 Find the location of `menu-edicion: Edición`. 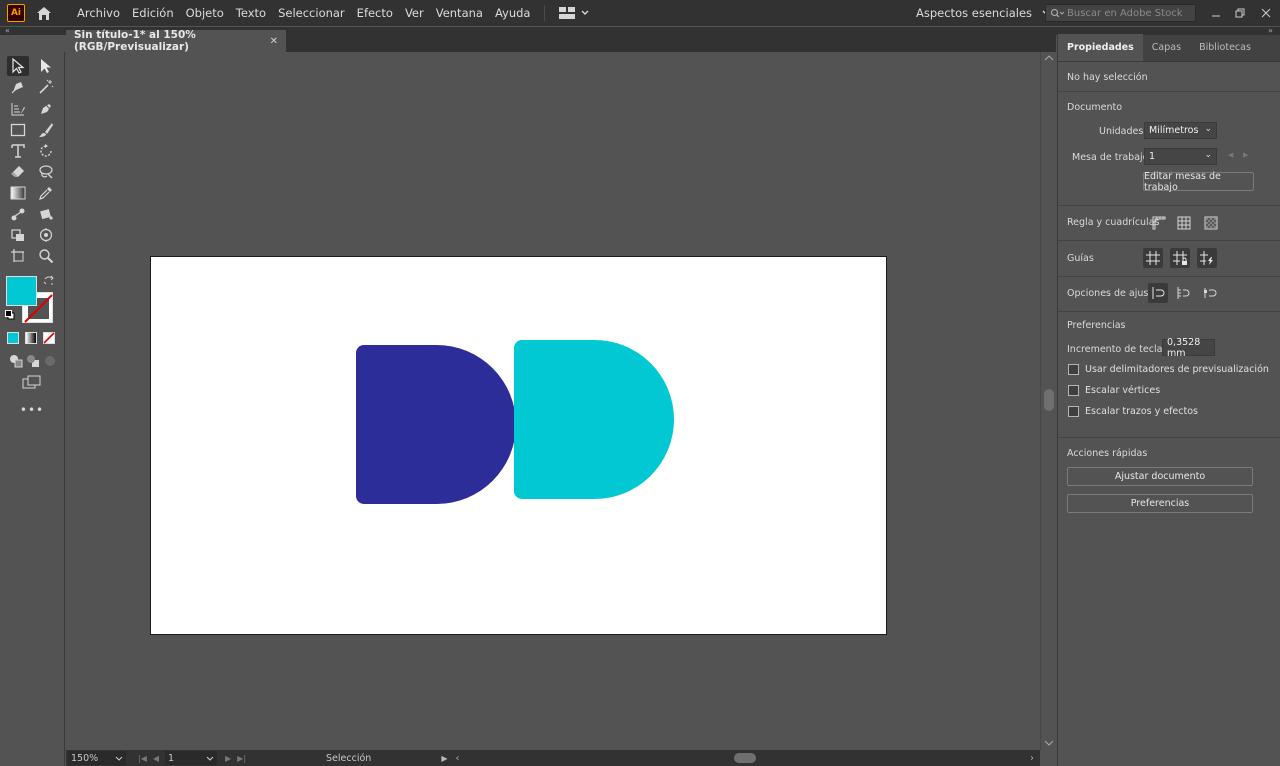

menu-edicion: Edición is located at coordinates (153, 13).